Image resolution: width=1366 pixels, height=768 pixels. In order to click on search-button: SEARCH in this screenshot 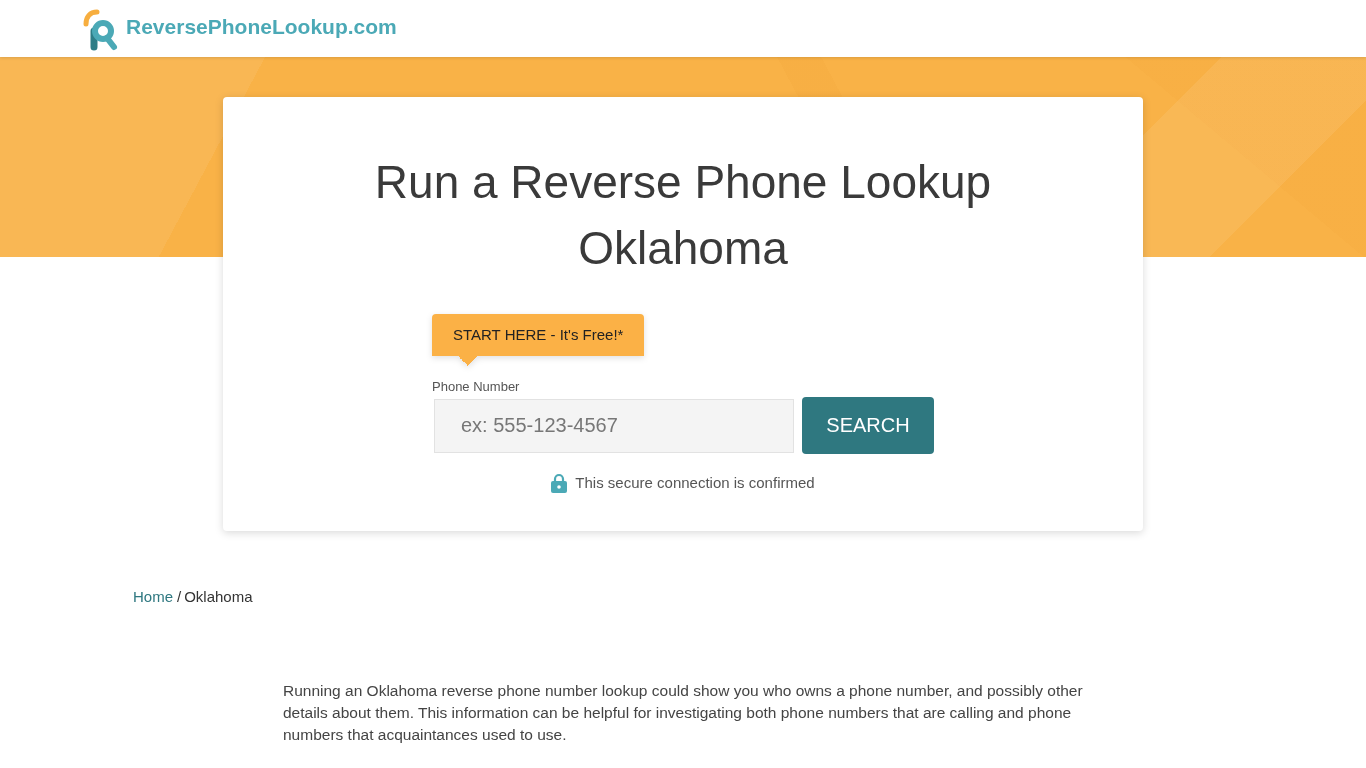, I will do `click(868, 425)`.